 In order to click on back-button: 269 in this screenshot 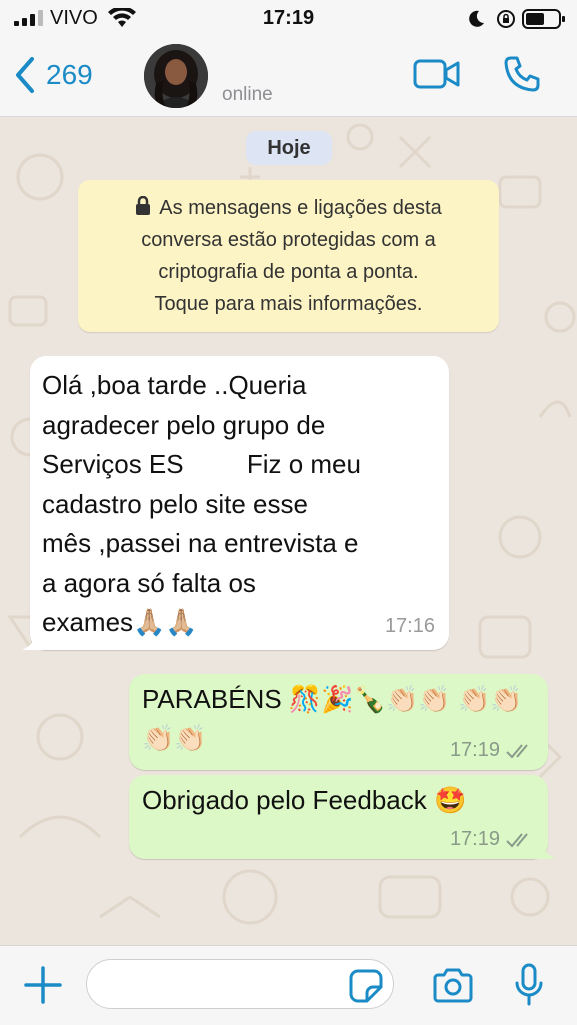, I will do `click(53, 75)`.